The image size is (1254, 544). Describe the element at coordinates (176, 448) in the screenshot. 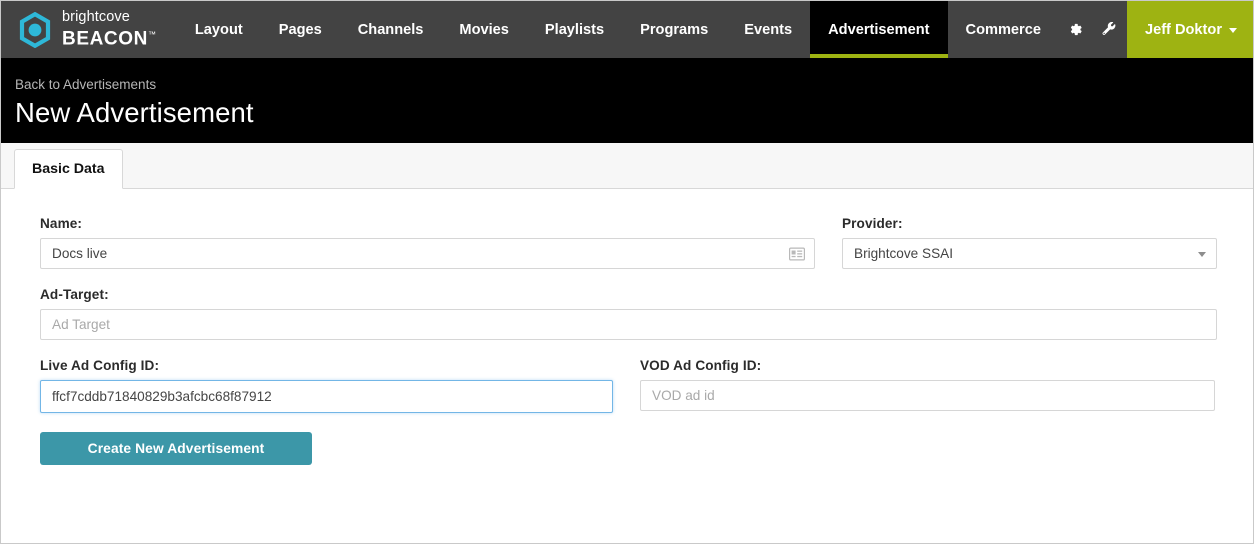

I see `create-new-advertisement-button: Create New Advertisement` at that location.